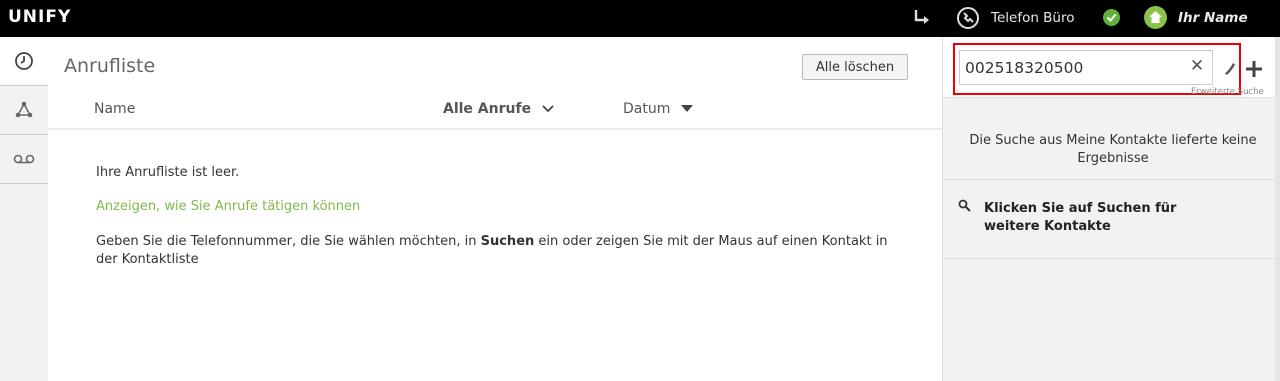 The width and height of the screenshot is (1280, 381). I want to click on instructions-bold: Suchen, so click(507, 241).